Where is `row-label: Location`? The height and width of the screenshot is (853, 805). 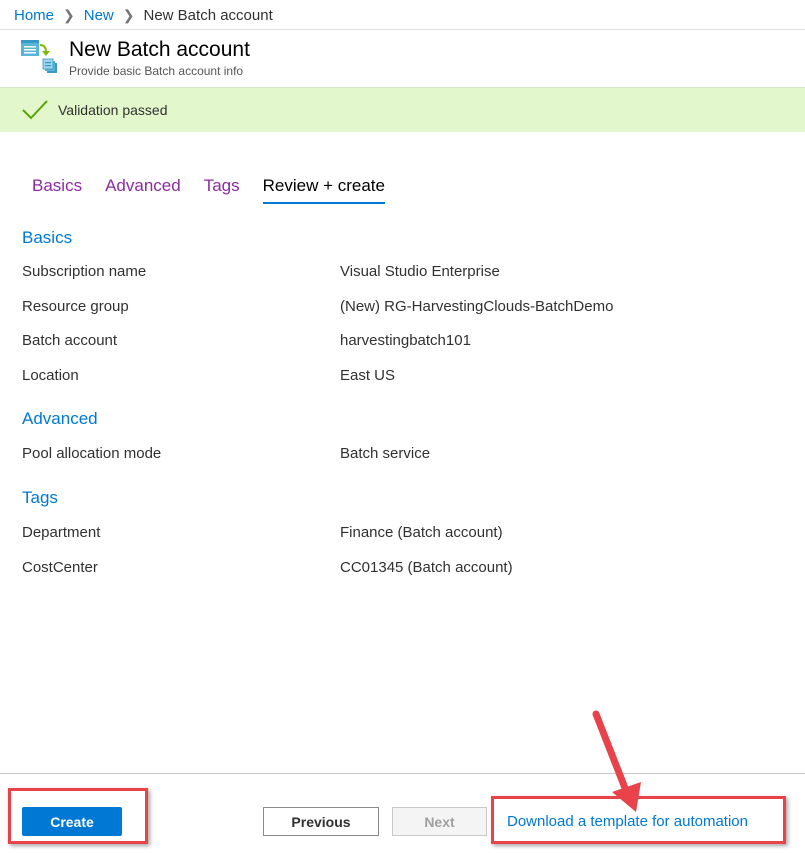
row-label: Location is located at coordinates (50, 375).